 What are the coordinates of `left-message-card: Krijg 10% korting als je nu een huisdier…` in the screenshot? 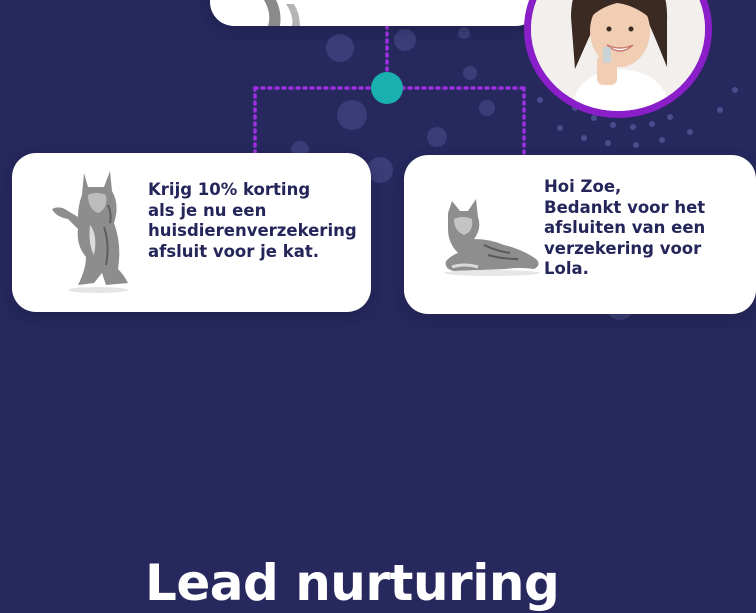 It's located at (191, 232).